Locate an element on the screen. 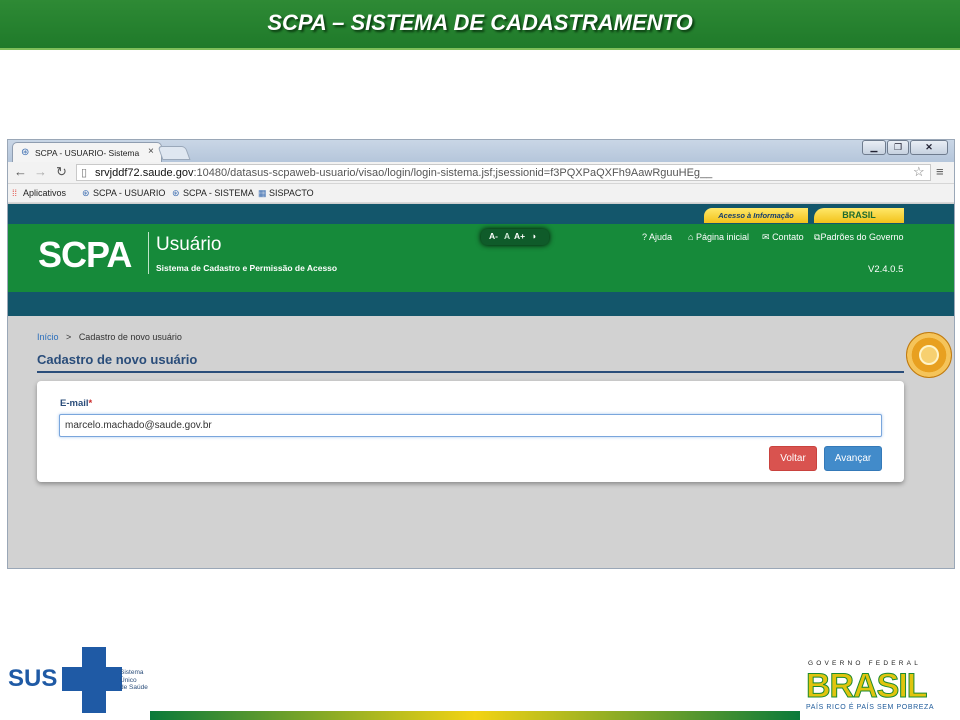 The height and width of the screenshot is (720, 960). help-link: ? Ajuda is located at coordinates (657, 237).